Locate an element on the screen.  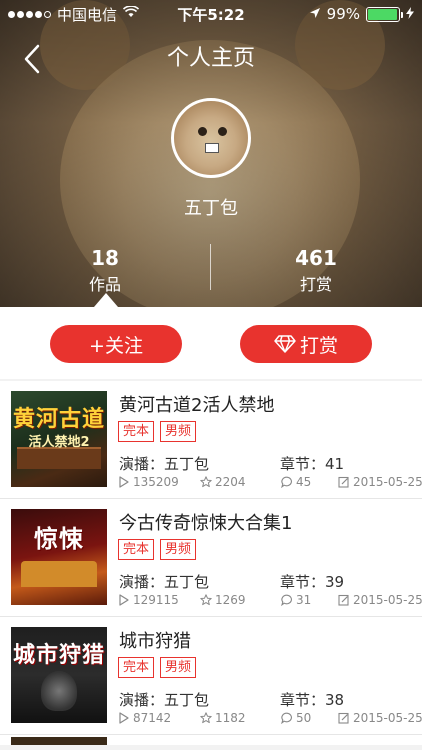
follow-button: +关注 is located at coordinates (116, 344).